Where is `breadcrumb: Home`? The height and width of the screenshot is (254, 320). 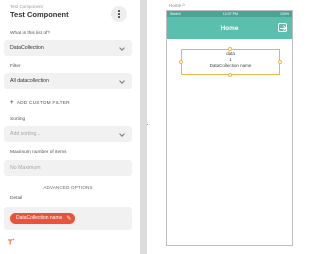 breadcrumb: Home is located at coordinates (175, 5).